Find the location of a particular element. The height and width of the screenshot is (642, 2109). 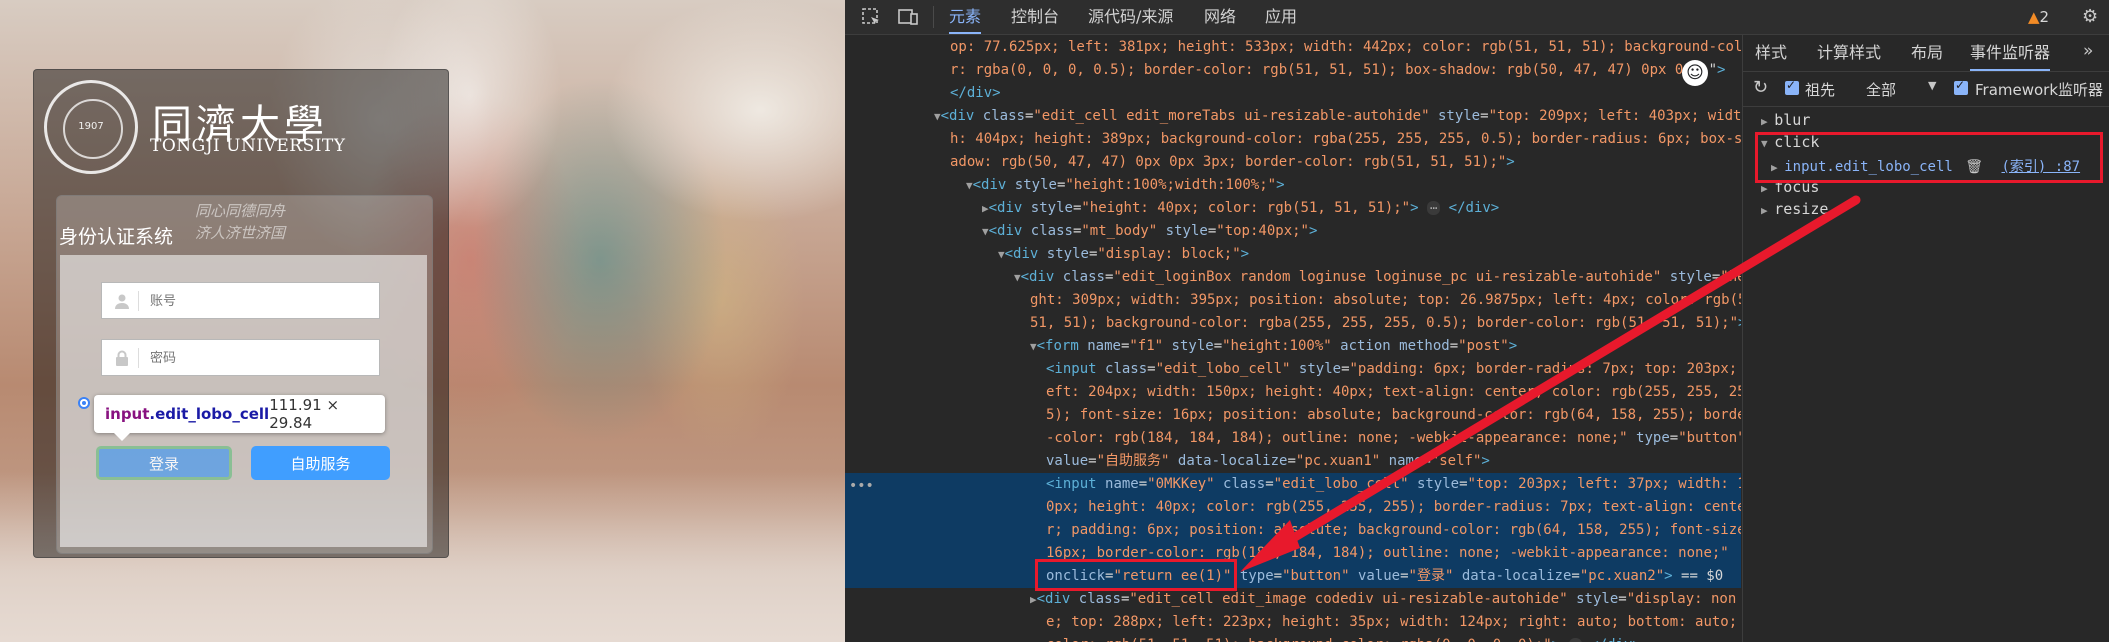

inspect-tooltip: input .edit_lobo_cell 111.91 × 29.84 is located at coordinates (239, 418).